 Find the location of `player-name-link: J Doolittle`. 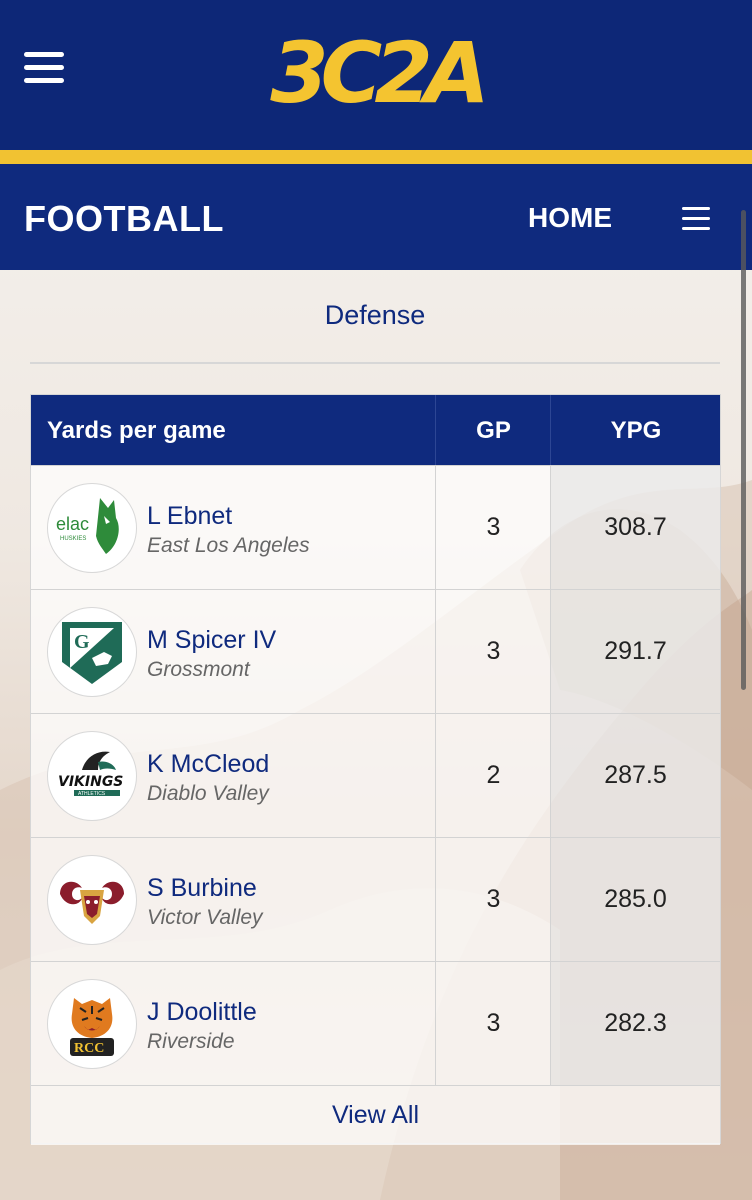

player-name-link: J Doolittle is located at coordinates (202, 1012).